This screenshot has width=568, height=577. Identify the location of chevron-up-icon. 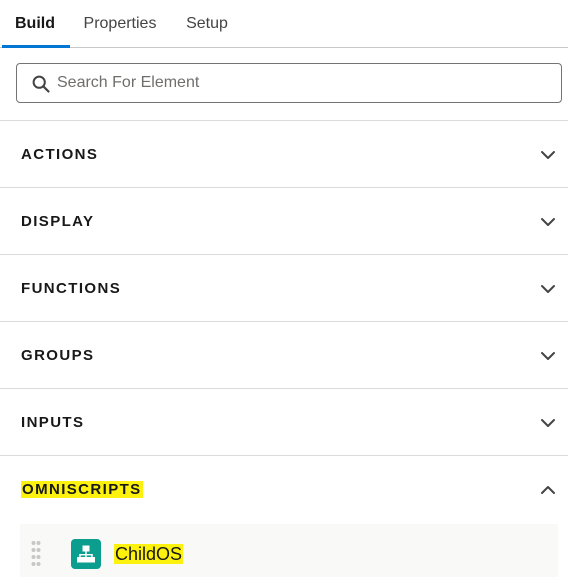
(548, 490).